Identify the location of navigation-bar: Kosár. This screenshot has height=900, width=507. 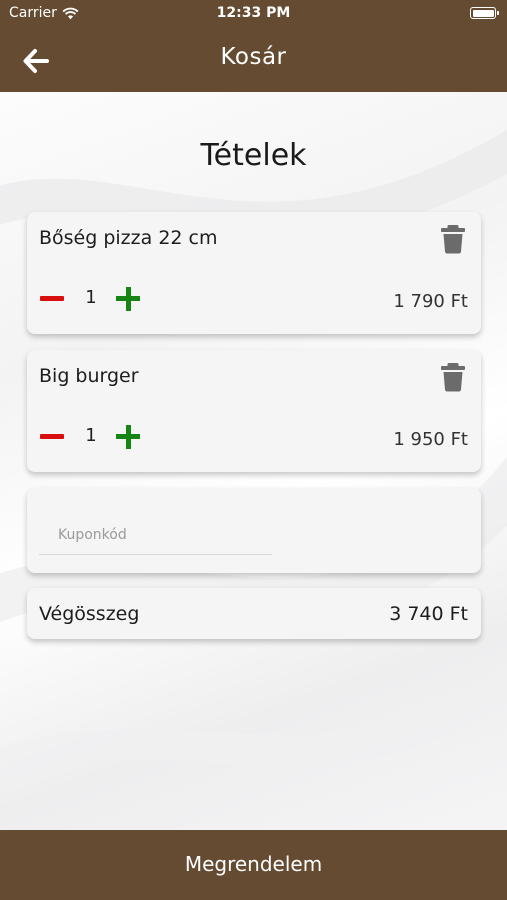
(253, 61).